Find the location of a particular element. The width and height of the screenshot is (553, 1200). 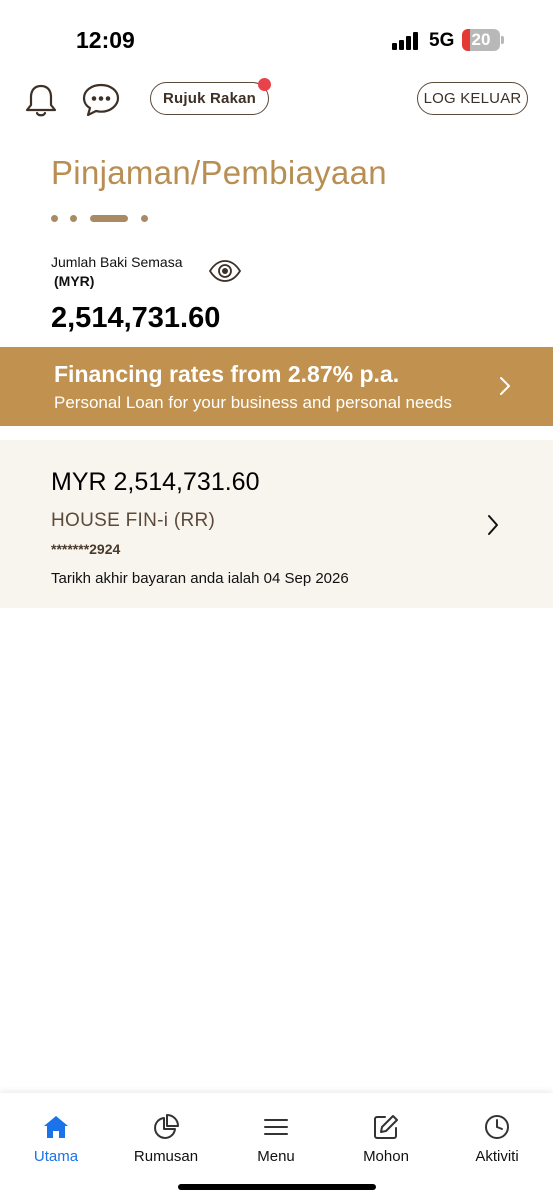

pager-dot-active is located at coordinates (109, 218).